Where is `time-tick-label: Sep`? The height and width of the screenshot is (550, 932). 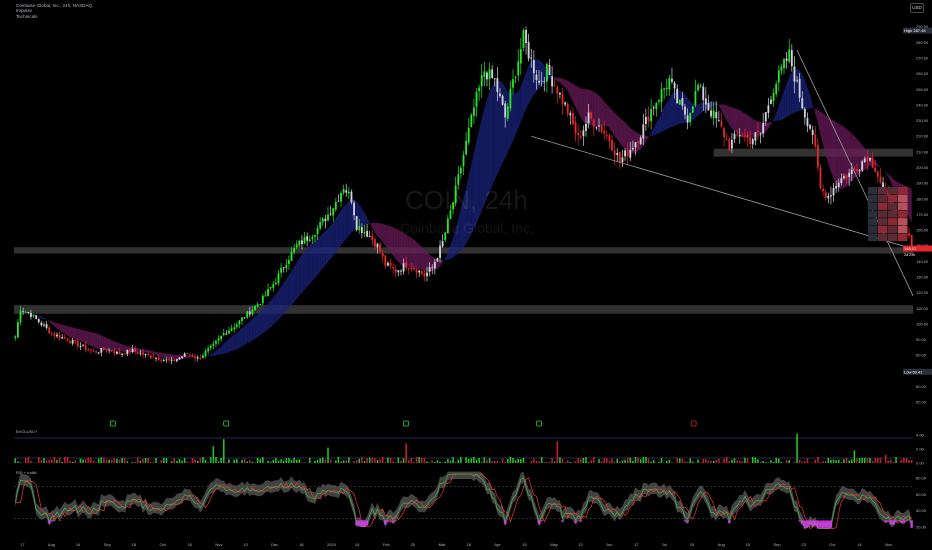
time-tick-label: Sep is located at coordinates (777, 544).